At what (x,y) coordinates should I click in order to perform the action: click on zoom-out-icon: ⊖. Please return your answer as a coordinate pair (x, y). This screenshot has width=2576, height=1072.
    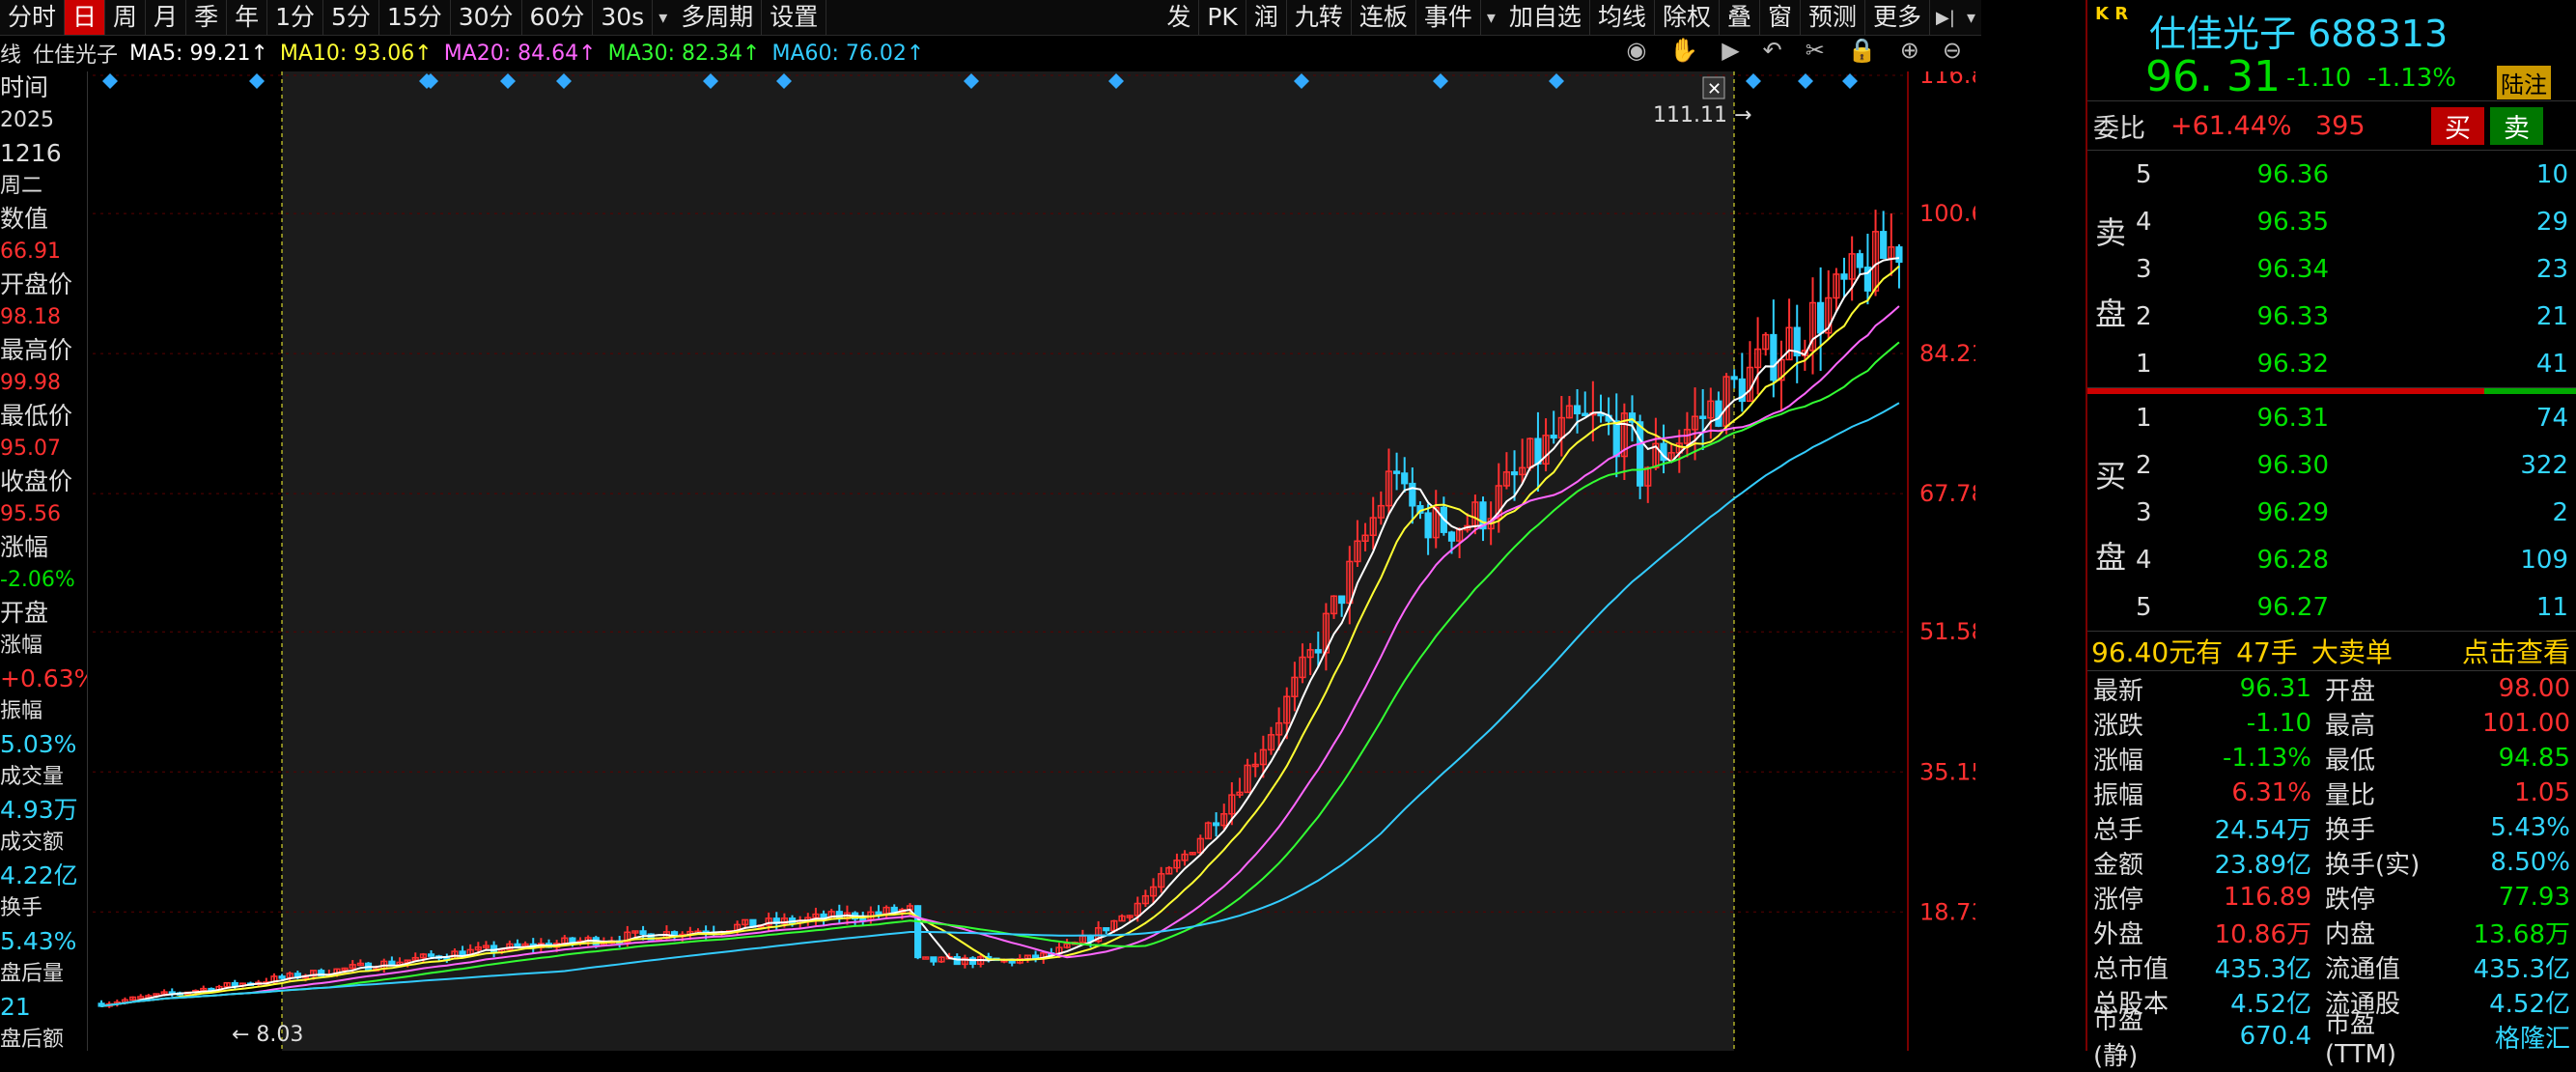
    Looking at the image, I should click on (1953, 50).